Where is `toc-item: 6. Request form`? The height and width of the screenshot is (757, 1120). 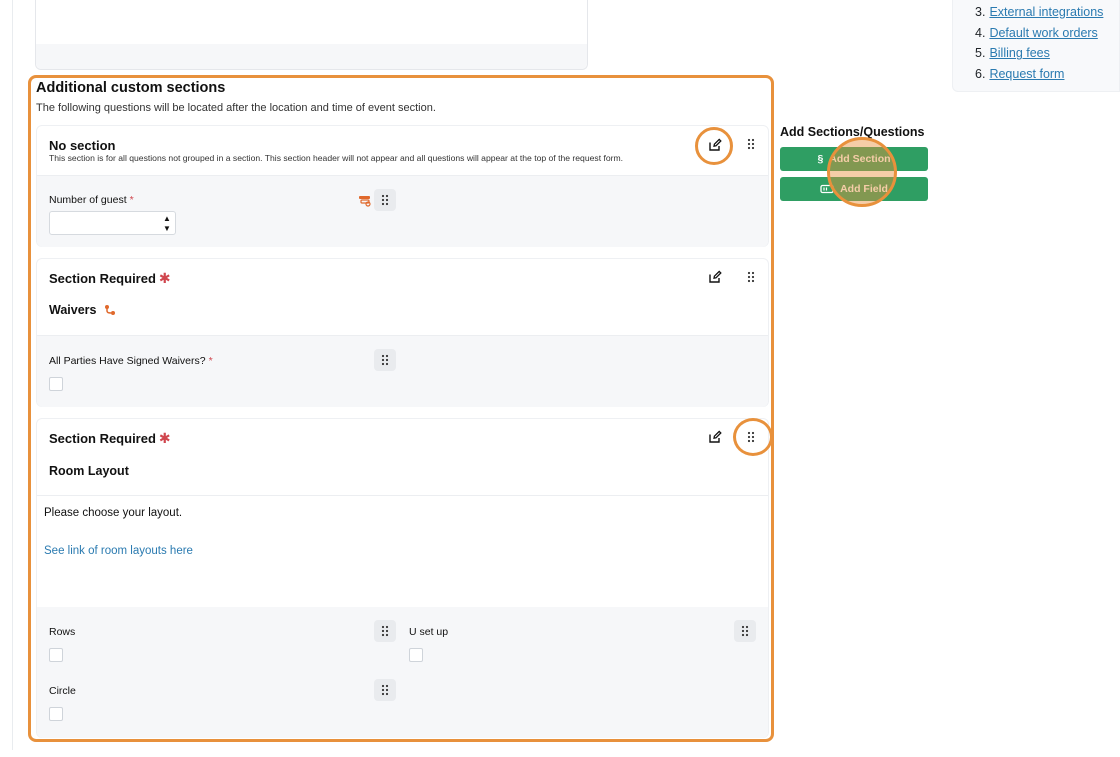
toc-item: 6. Request form is located at coordinates (1047, 74).